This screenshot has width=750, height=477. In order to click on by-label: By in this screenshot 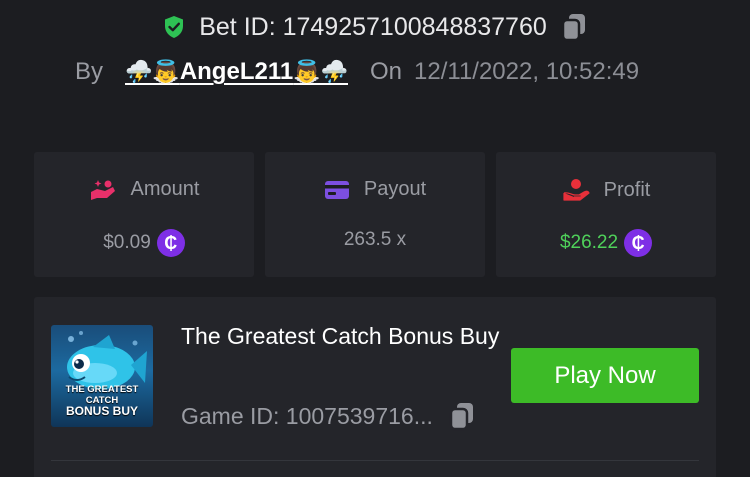, I will do `click(89, 71)`.